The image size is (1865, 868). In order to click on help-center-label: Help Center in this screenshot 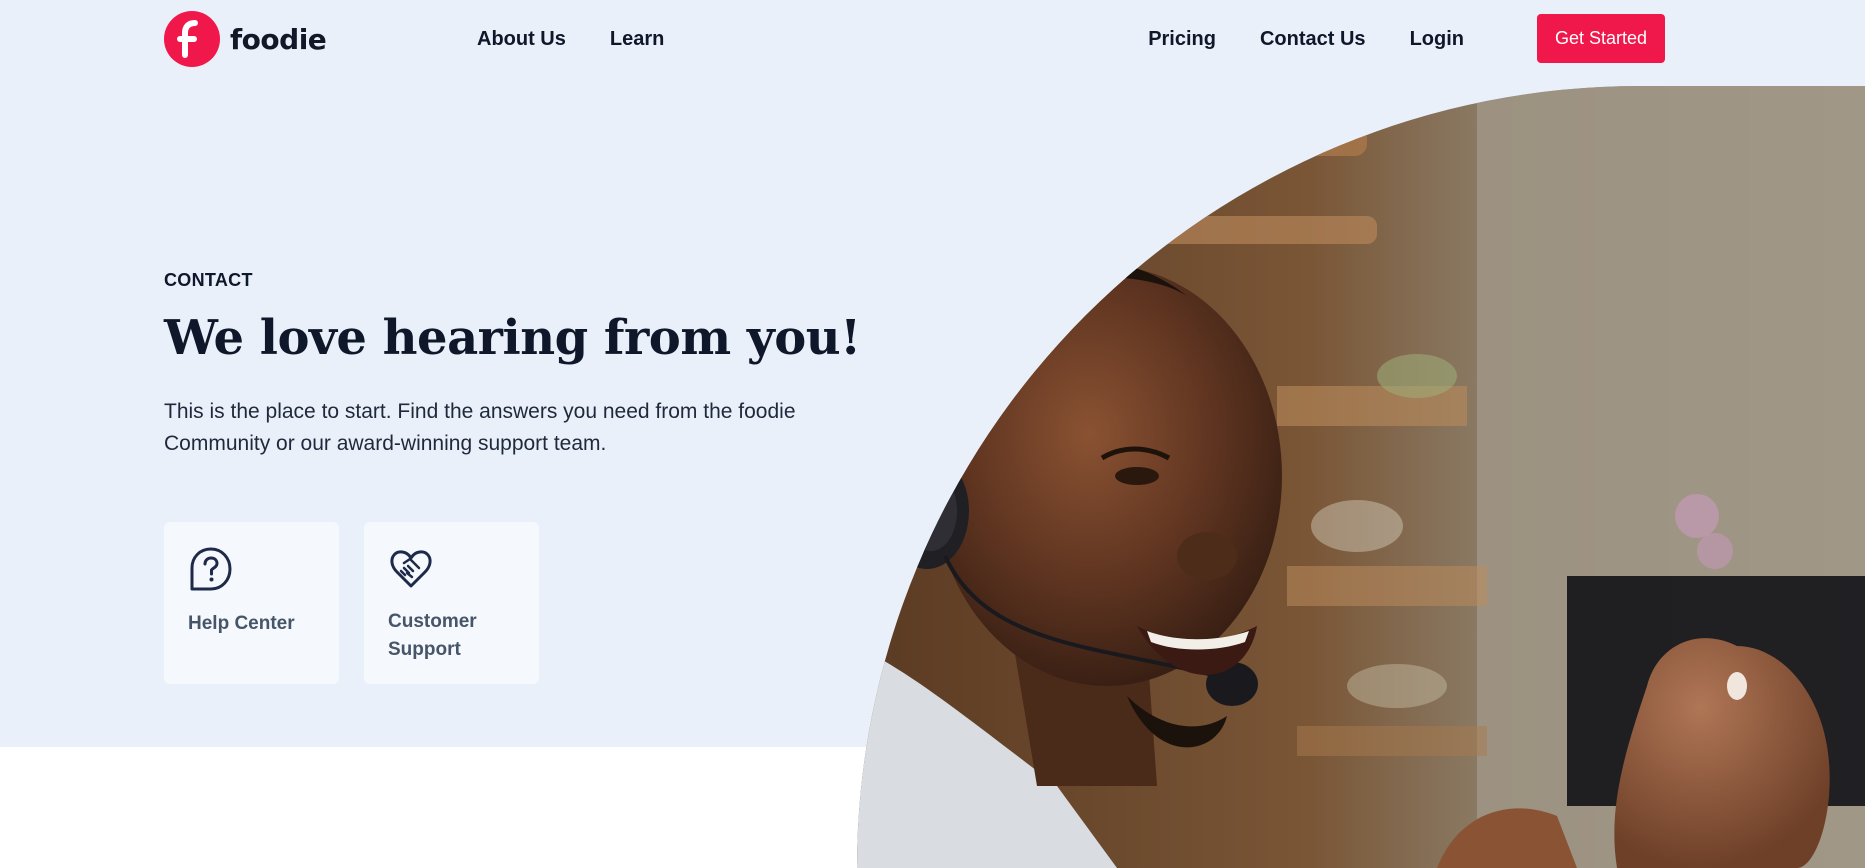, I will do `click(241, 623)`.